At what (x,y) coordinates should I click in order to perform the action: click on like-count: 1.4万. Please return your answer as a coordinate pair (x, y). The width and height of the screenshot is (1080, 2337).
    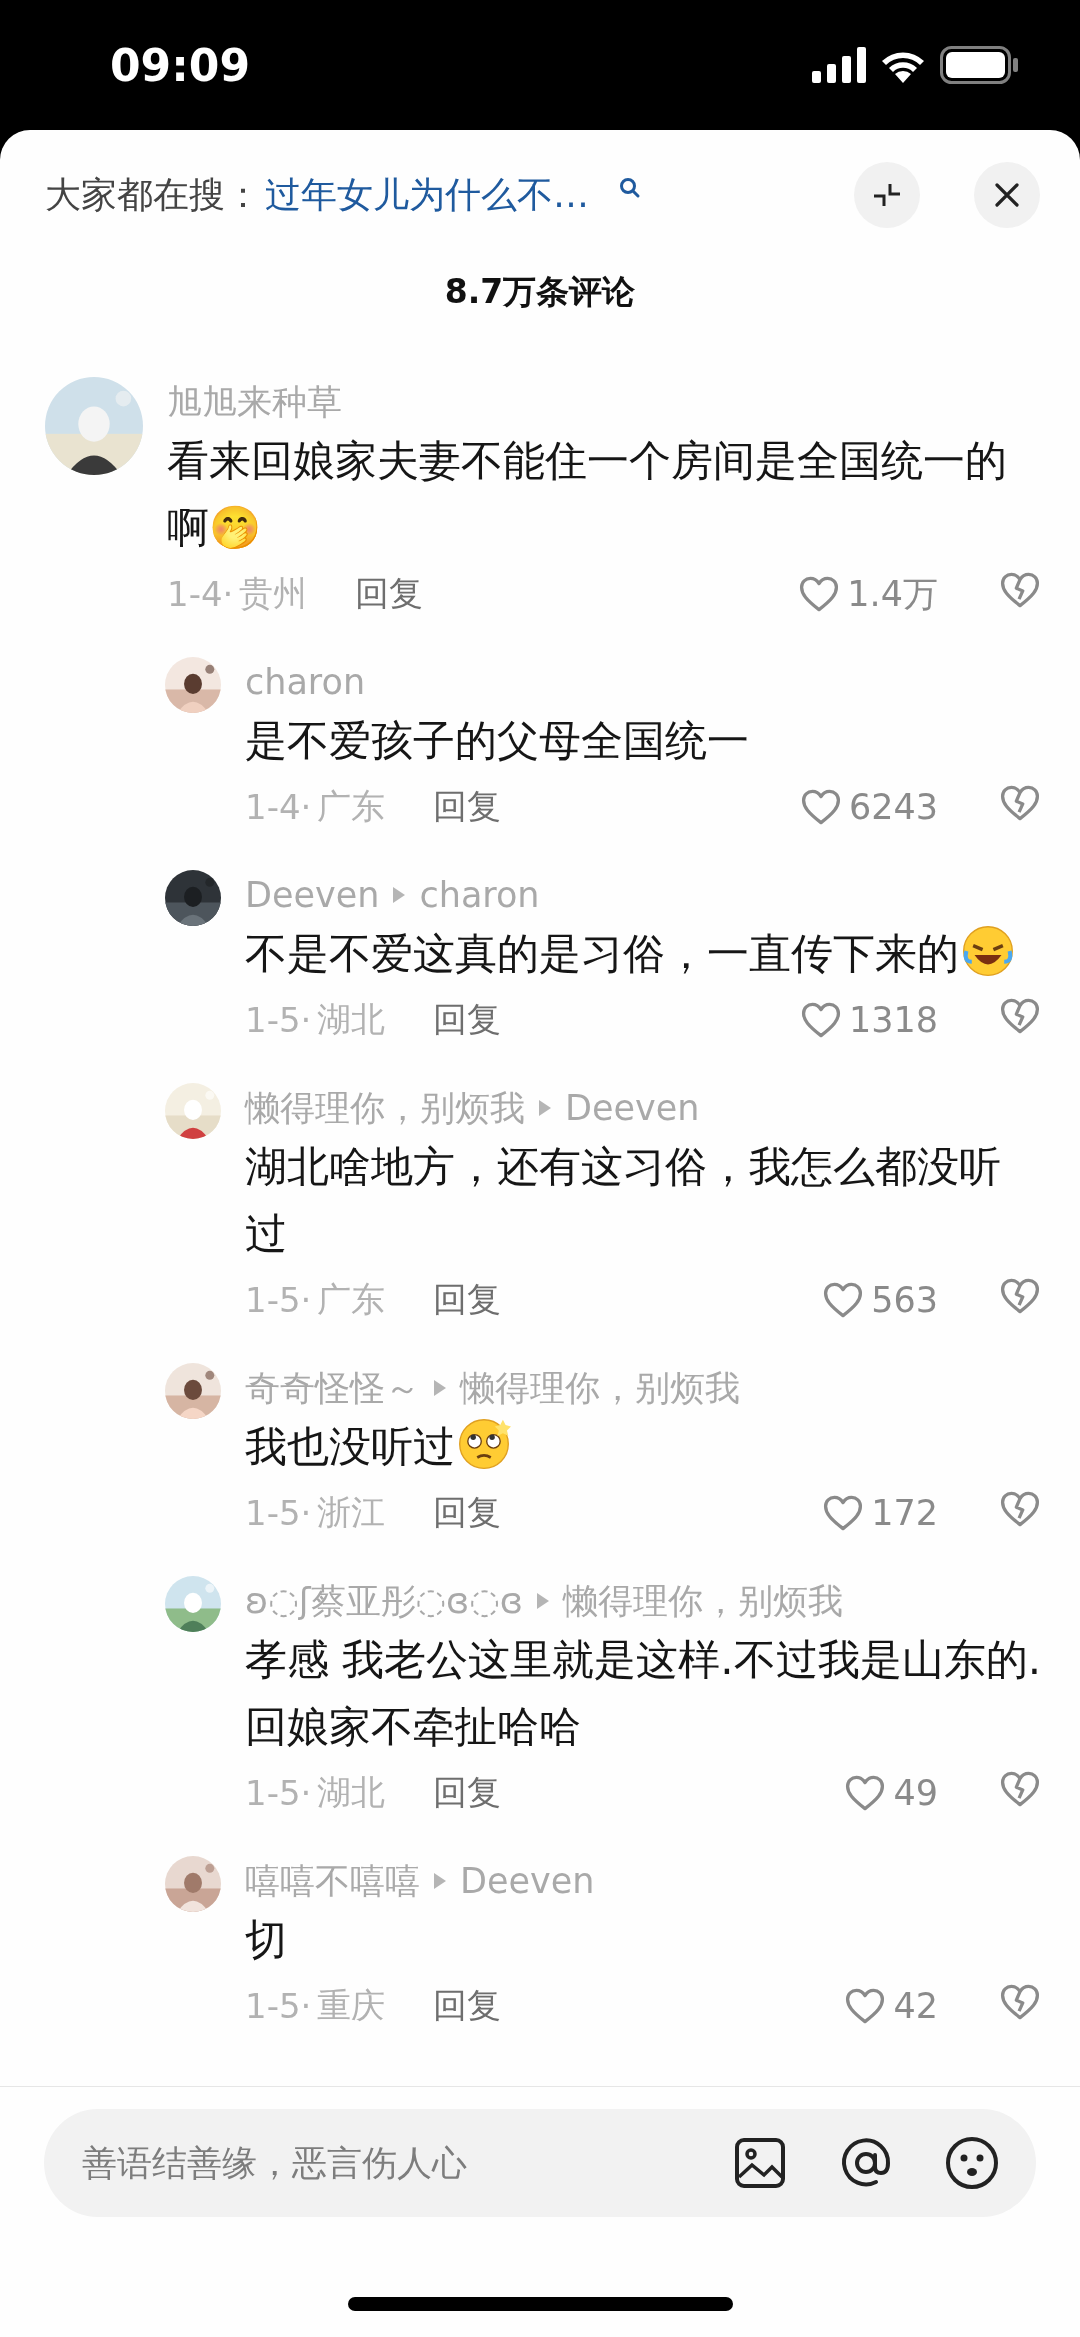
    Looking at the image, I should click on (892, 594).